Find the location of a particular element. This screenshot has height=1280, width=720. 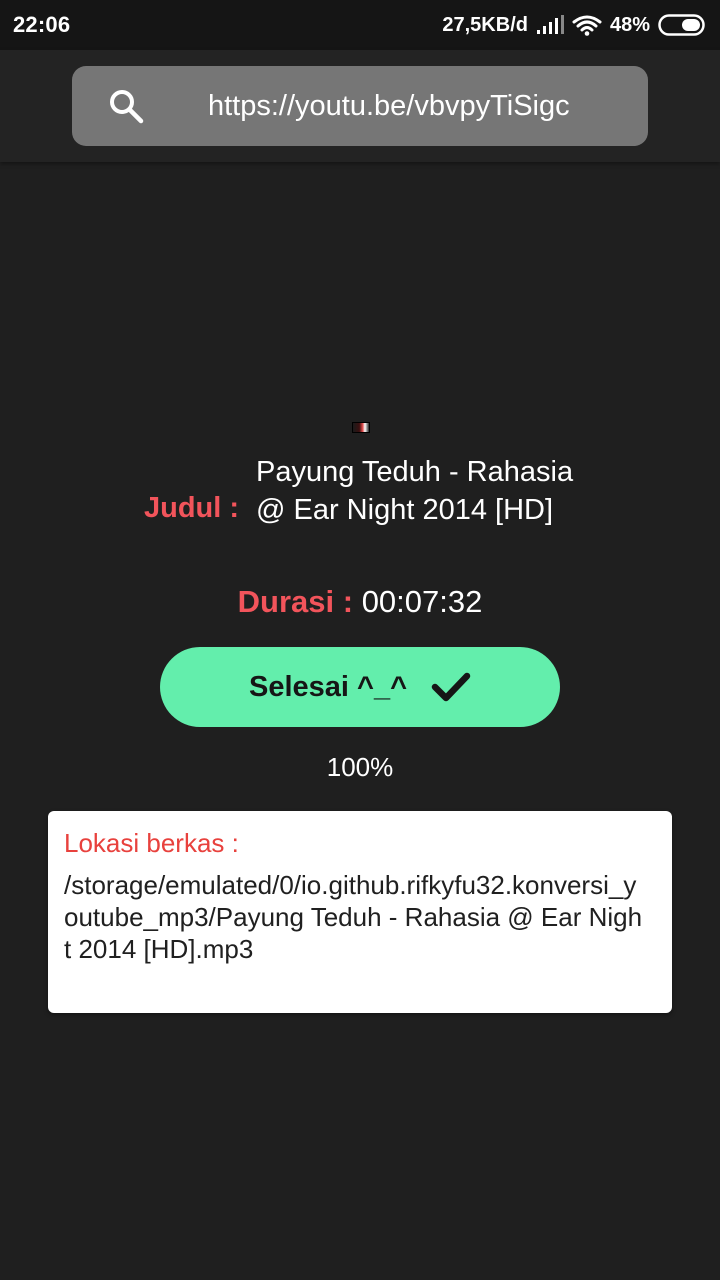

wifi-icon is located at coordinates (587, 25).